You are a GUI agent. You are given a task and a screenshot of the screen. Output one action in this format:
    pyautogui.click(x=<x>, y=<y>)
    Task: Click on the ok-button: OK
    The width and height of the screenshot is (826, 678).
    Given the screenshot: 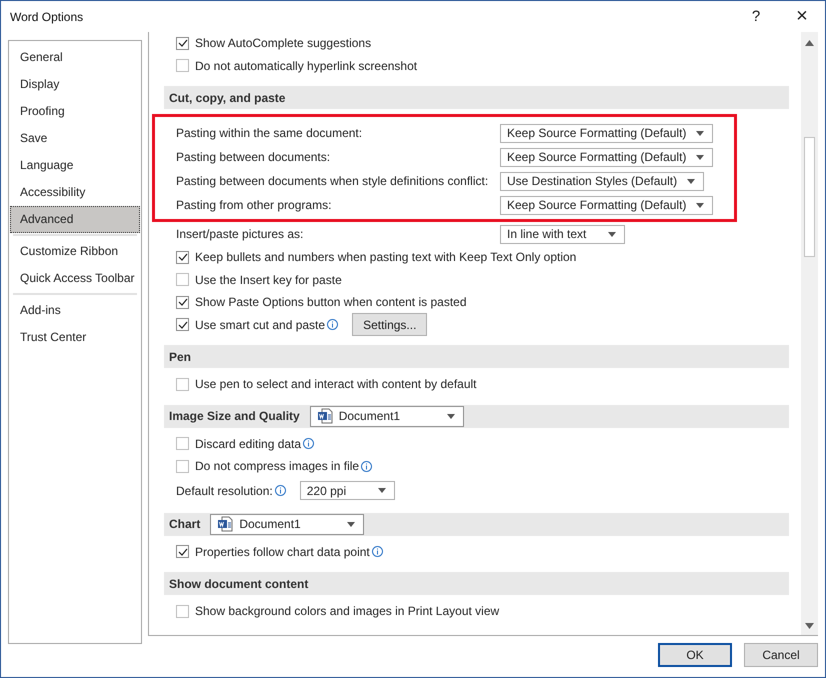 What is the action you would take?
    pyautogui.click(x=695, y=655)
    